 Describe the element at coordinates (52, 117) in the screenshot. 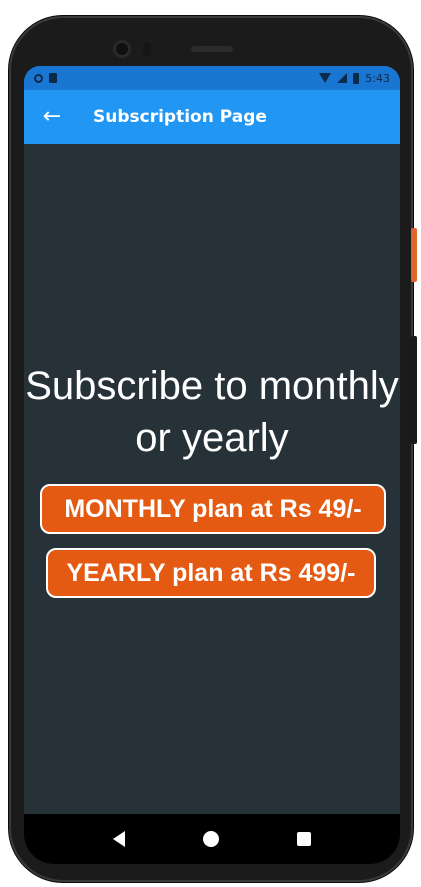

I see `arrow-left-icon: ←` at that location.